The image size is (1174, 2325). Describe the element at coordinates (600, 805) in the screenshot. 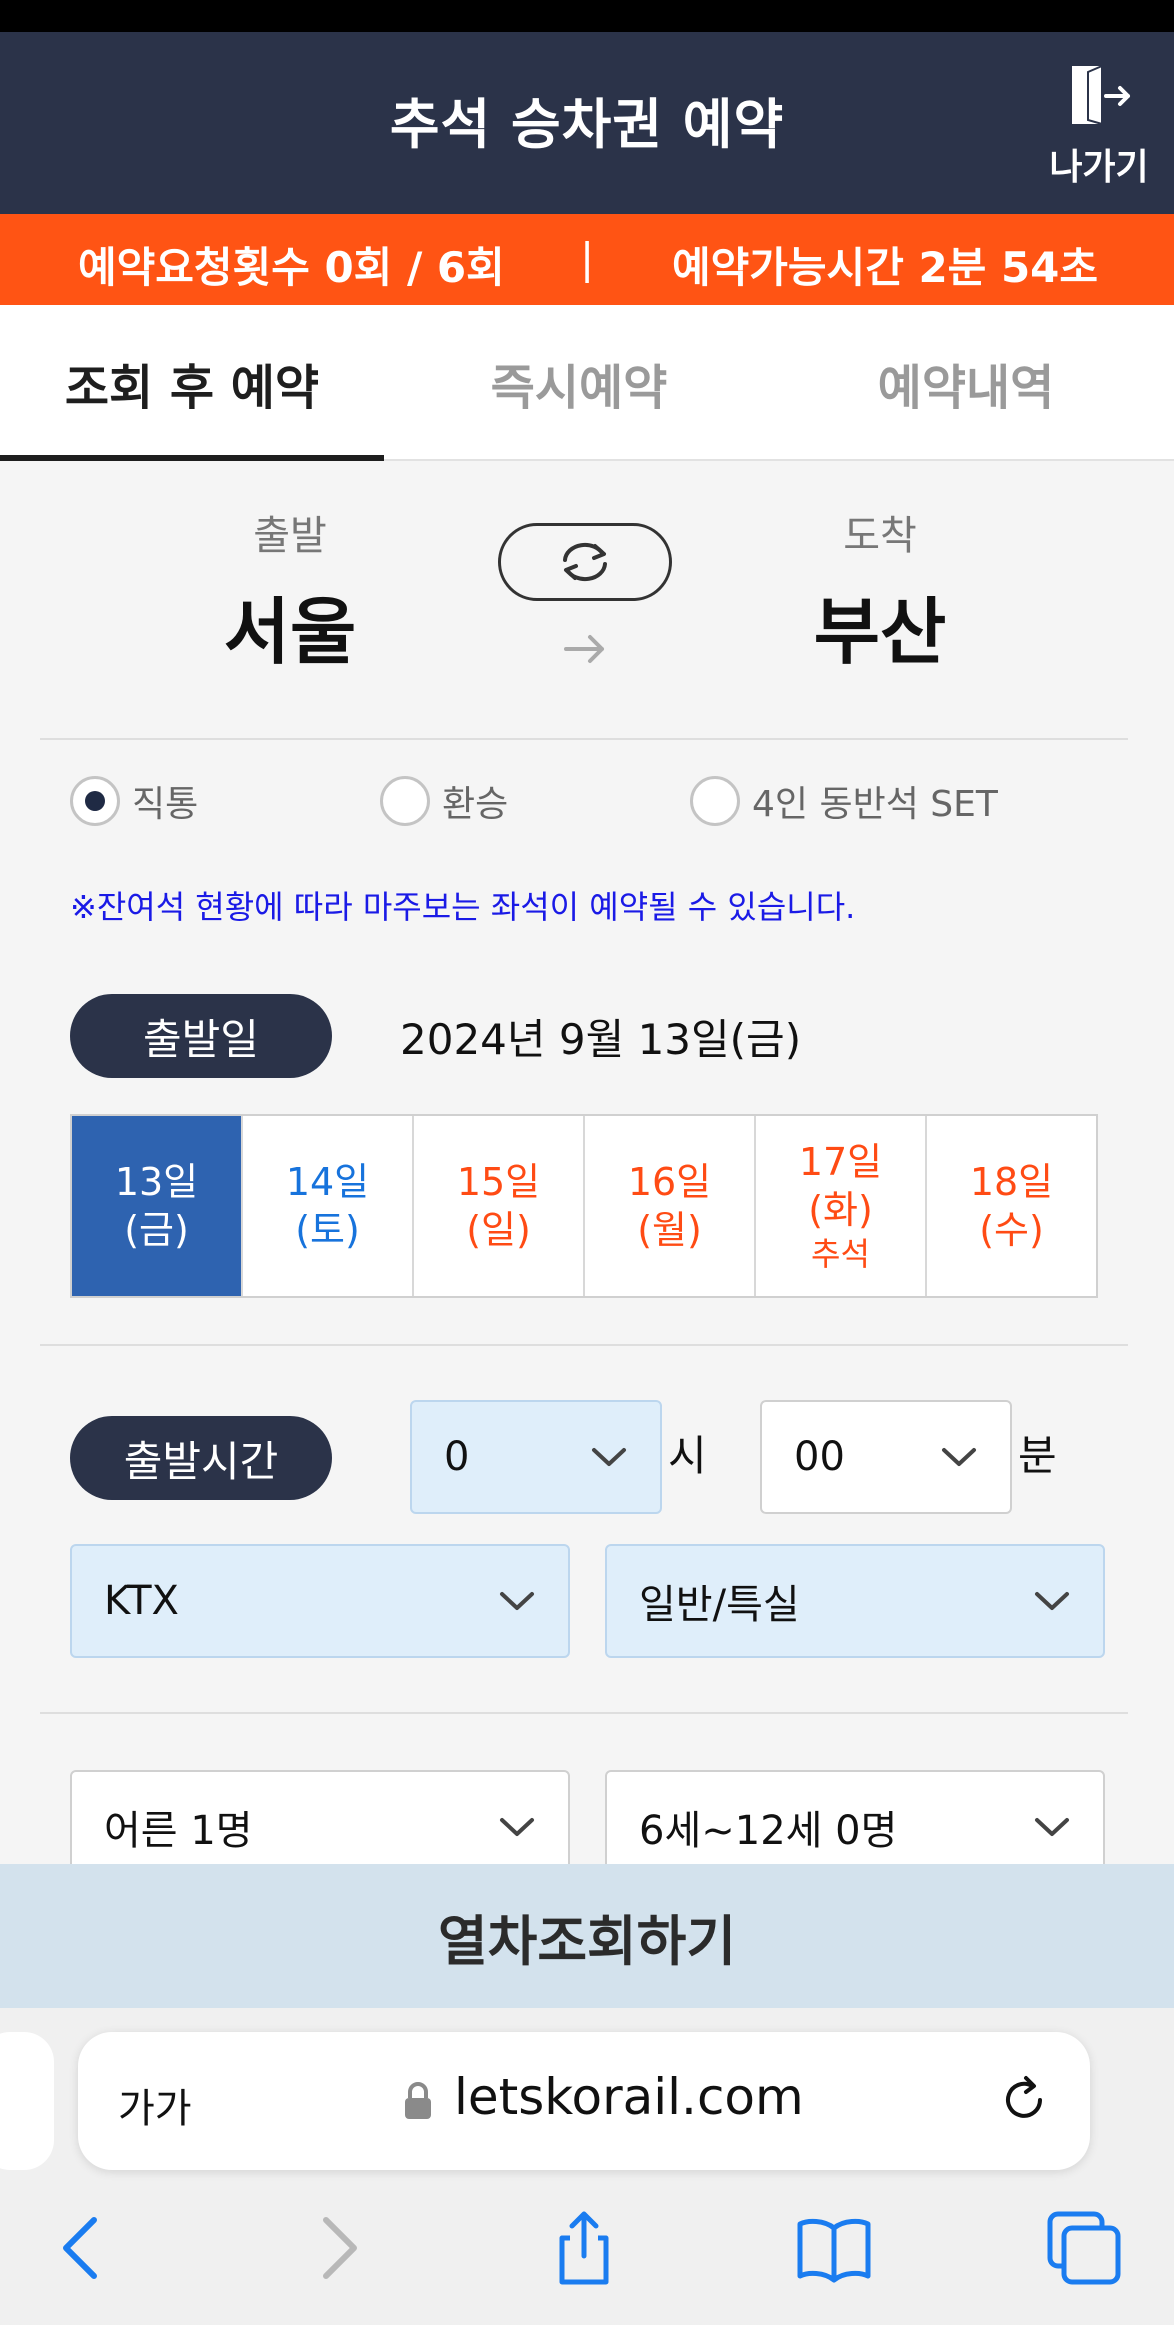

I see `trip-type-options: 직통 환승 4인 동반석 SET` at that location.